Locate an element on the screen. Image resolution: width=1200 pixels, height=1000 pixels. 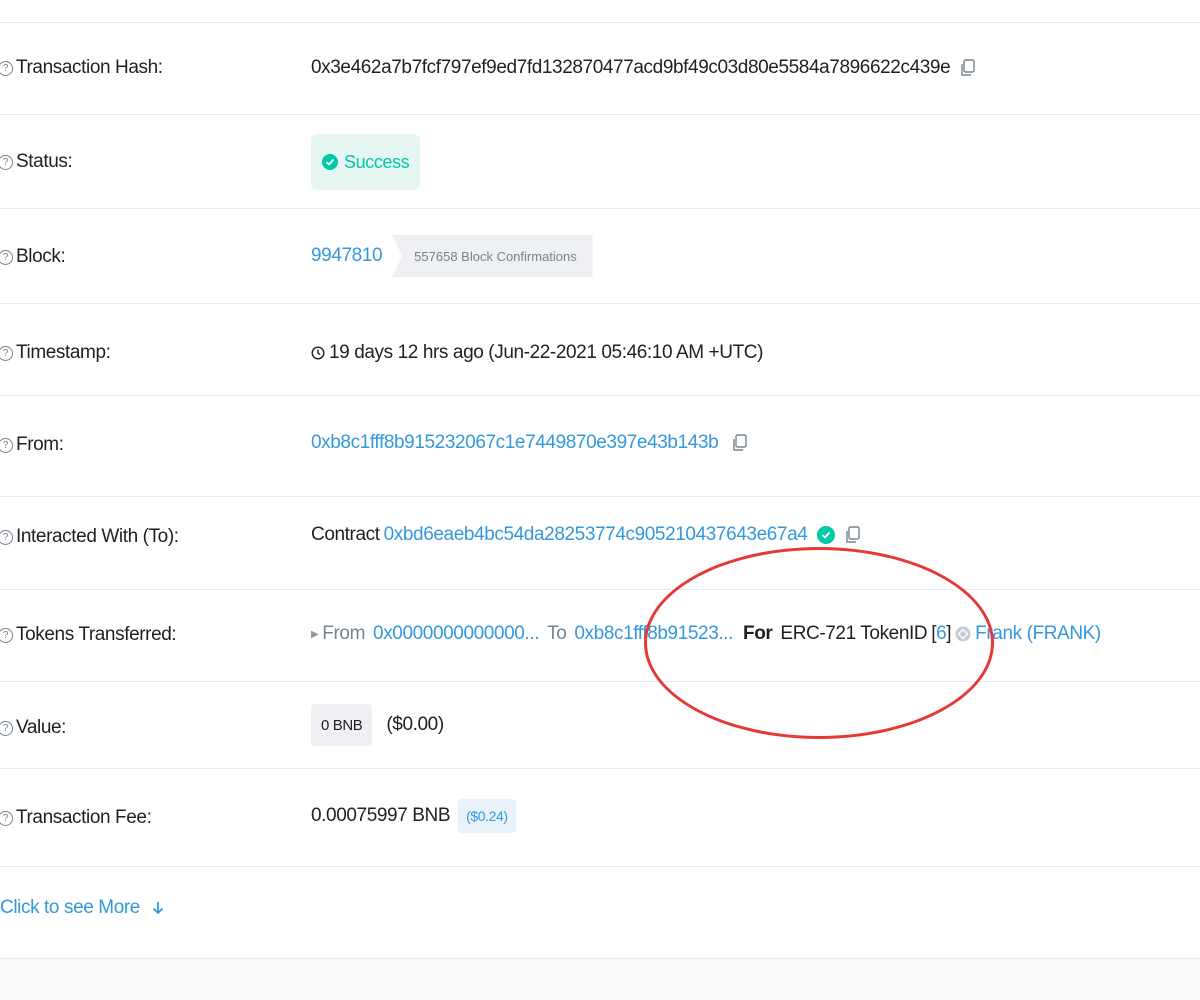
label-text: Tokens Transferred: is located at coordinates (96, 634).